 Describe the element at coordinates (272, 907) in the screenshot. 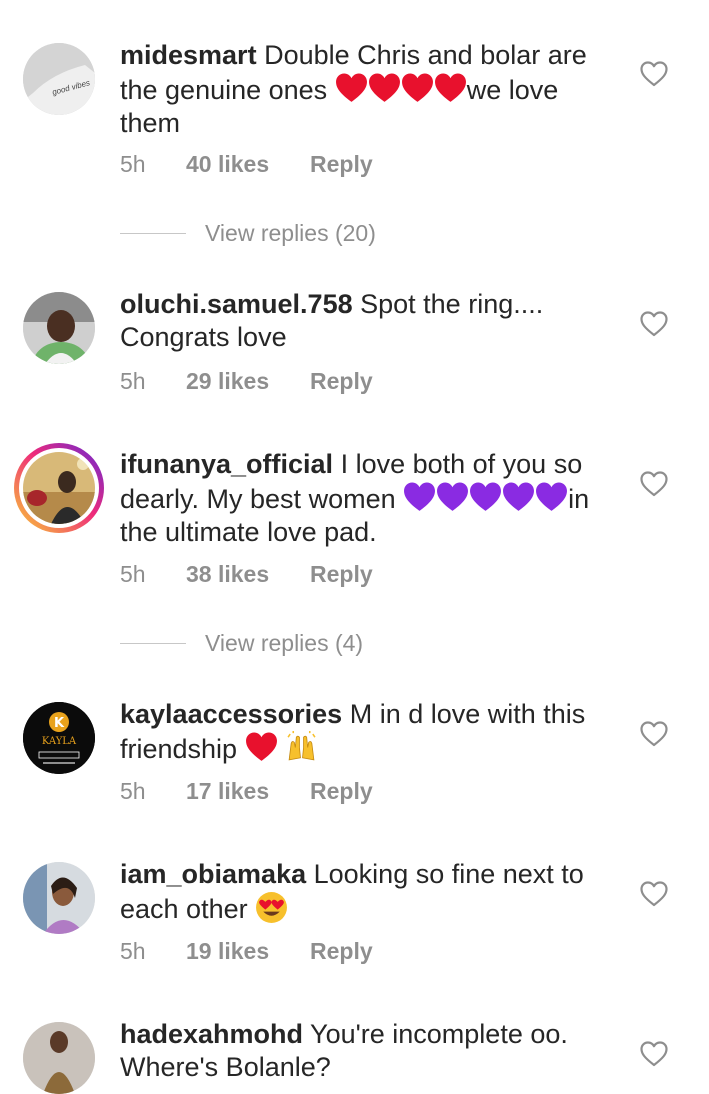

I see `heart-eyes-emoji` at that location.